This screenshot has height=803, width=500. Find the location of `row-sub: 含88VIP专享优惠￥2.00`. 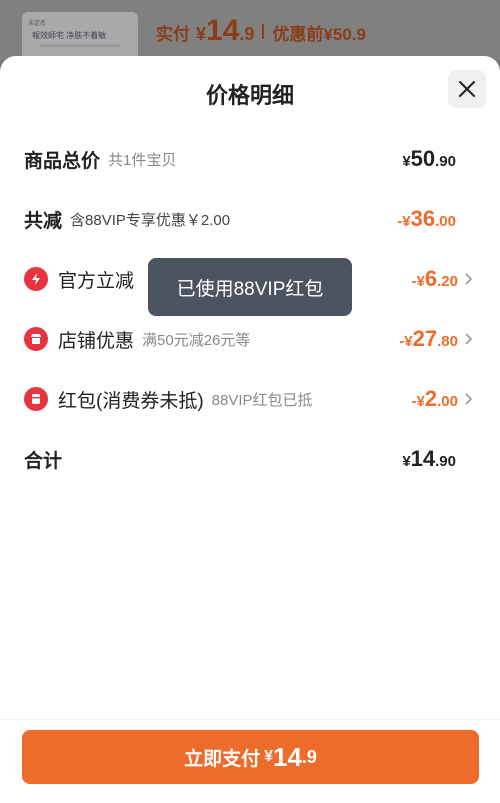

row-sub: 含88VIP专享优惠￥2.00 is located at coordinates (150, 220).